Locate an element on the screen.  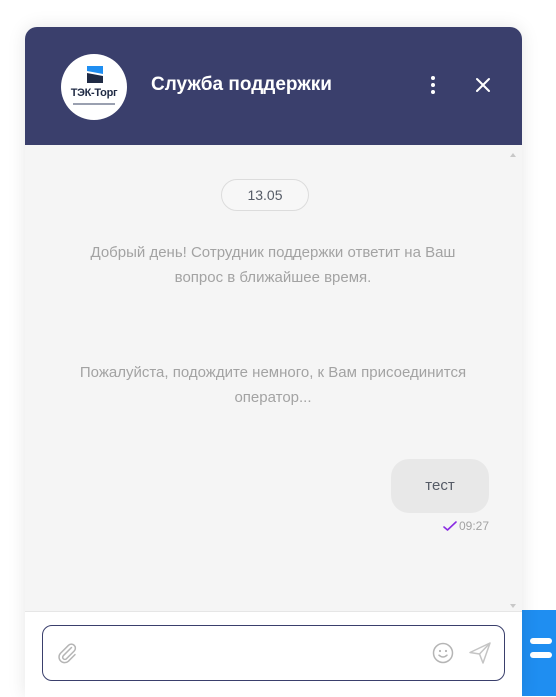
message-meta: 09:27 is located at coordinates (457, 526).